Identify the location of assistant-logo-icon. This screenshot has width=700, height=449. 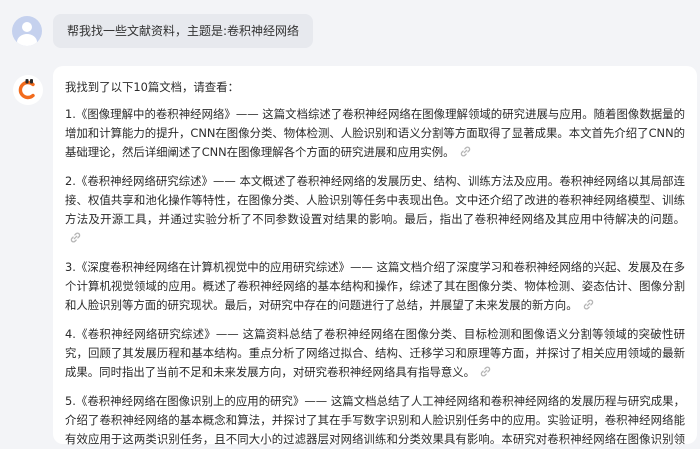
(28, 90).